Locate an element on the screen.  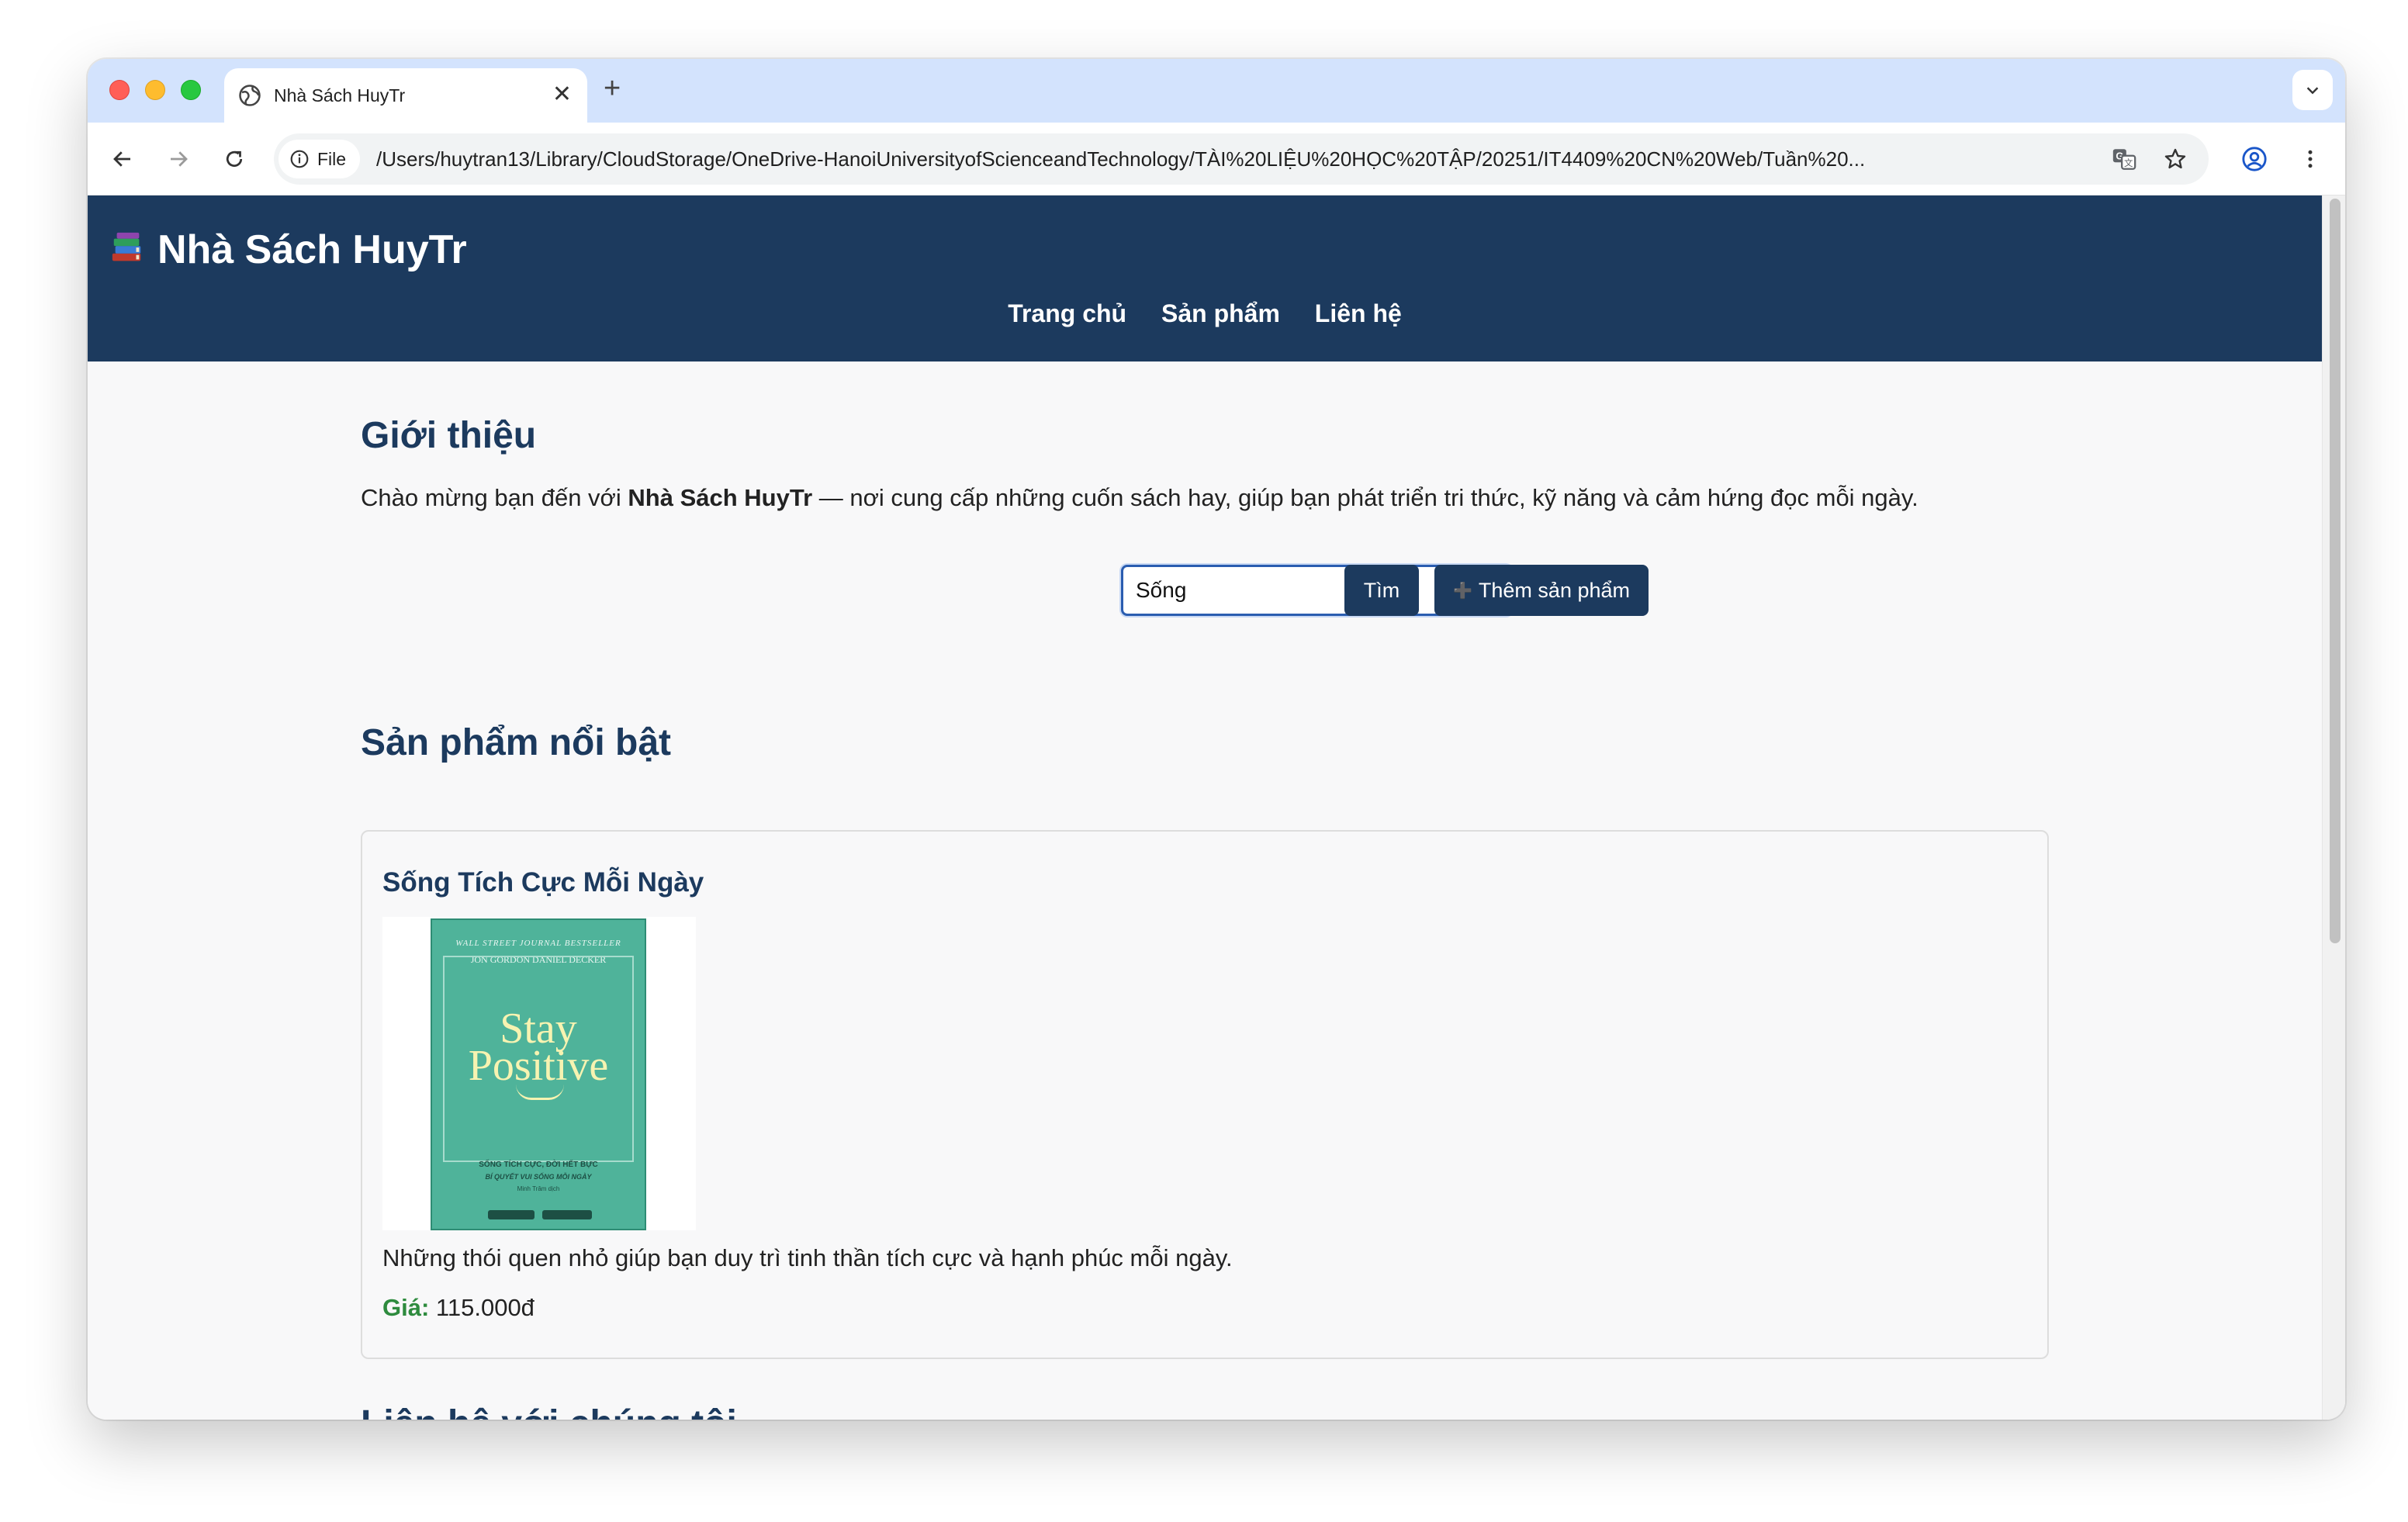
site-nav: Trang chủ Sản phẩm Liên hệ is located at coordinates (1205, 313).